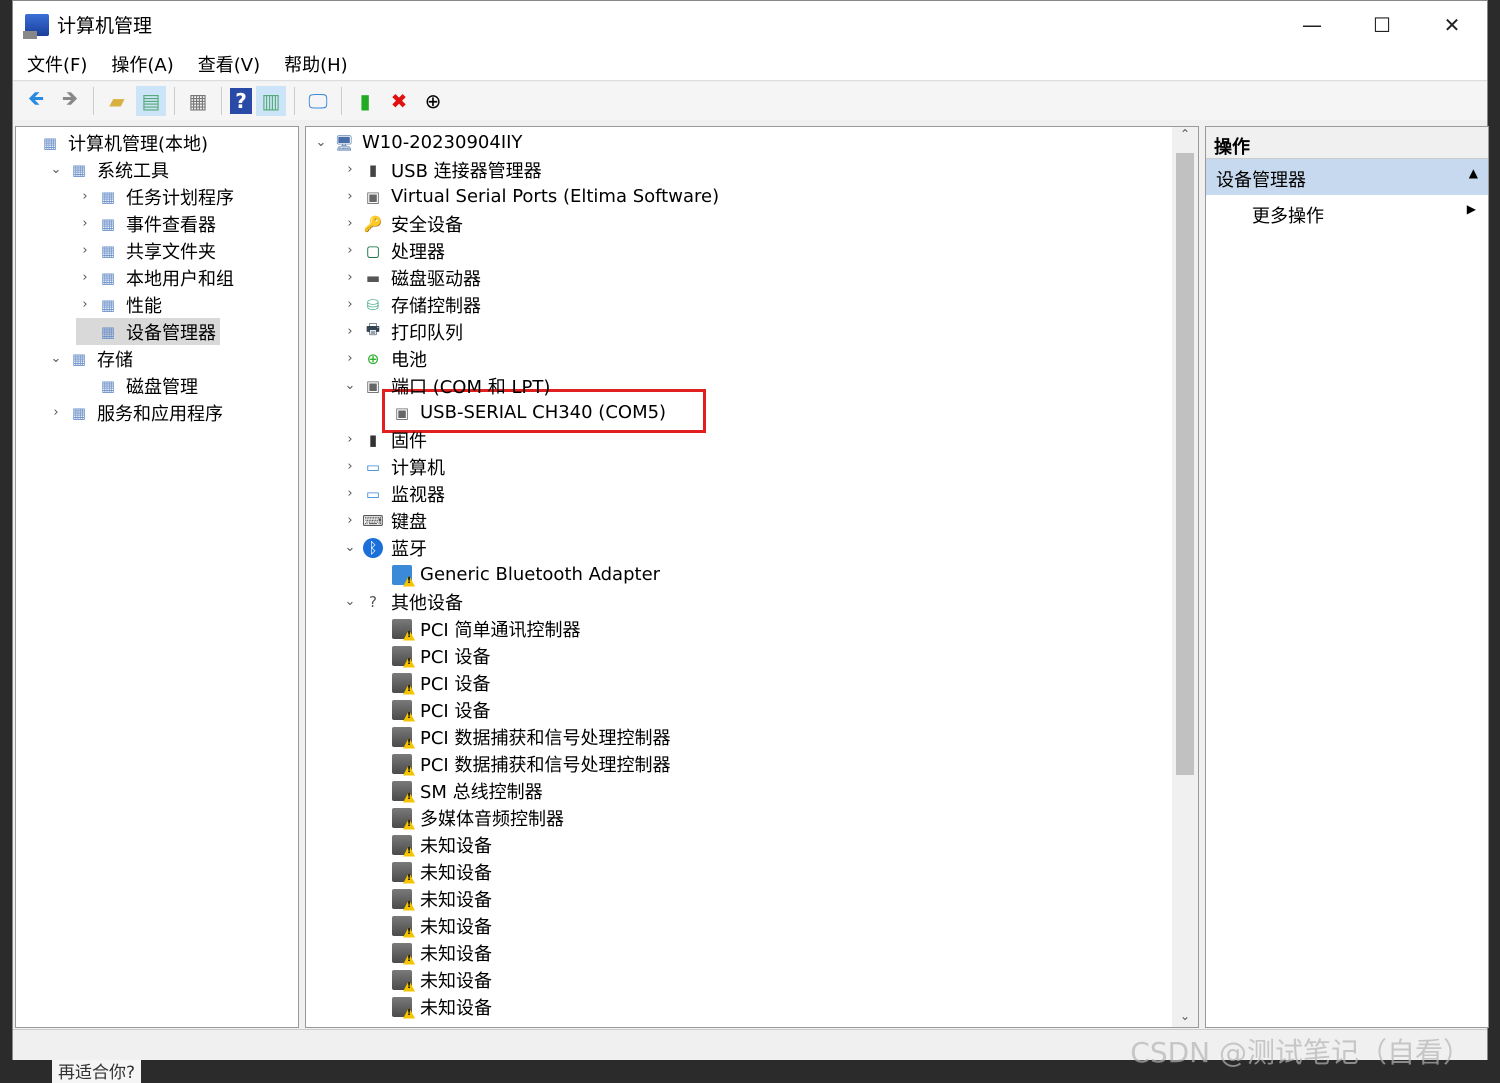 This screenshot has height=1083, width=1500. I want to click on actions-section-device-manager: 设备管理器 ▲, so click(1347, 177).